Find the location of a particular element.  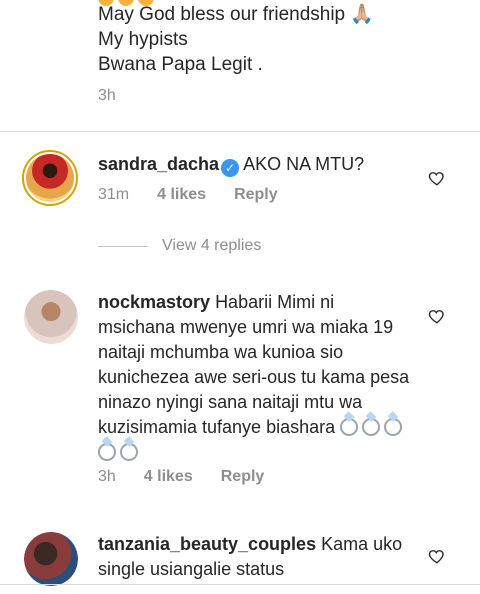

comment-line: May God bless our friendship 🙏🏼 is located at coordinates (236, 14).